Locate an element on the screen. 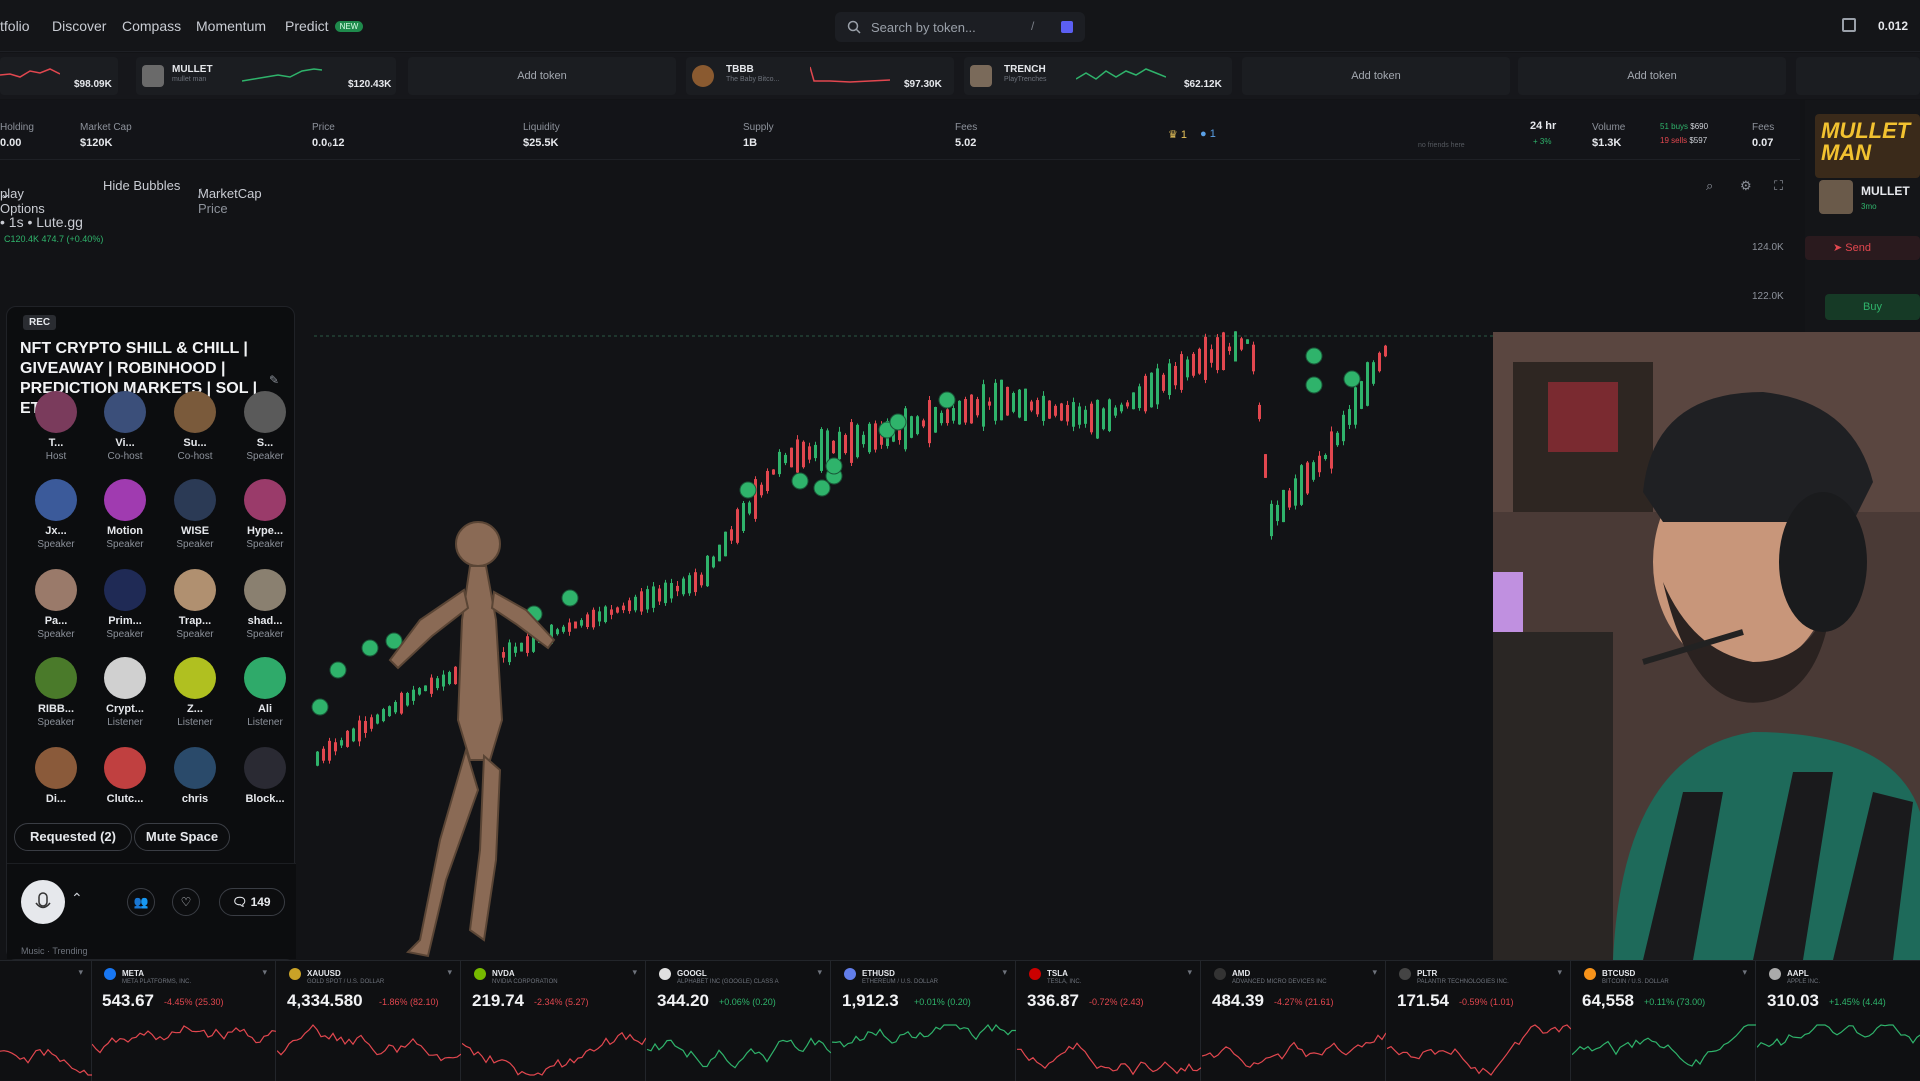  heart-icon: ♡ is located at coordinates (186, 902).